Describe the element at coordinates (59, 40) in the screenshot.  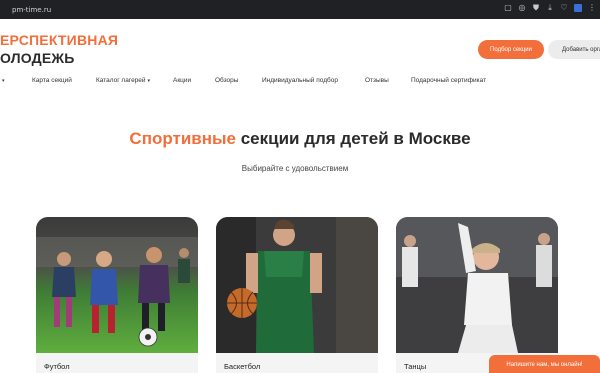
I see `logo-line1: ЕРСПЕКТИВНАЯ` at that location.